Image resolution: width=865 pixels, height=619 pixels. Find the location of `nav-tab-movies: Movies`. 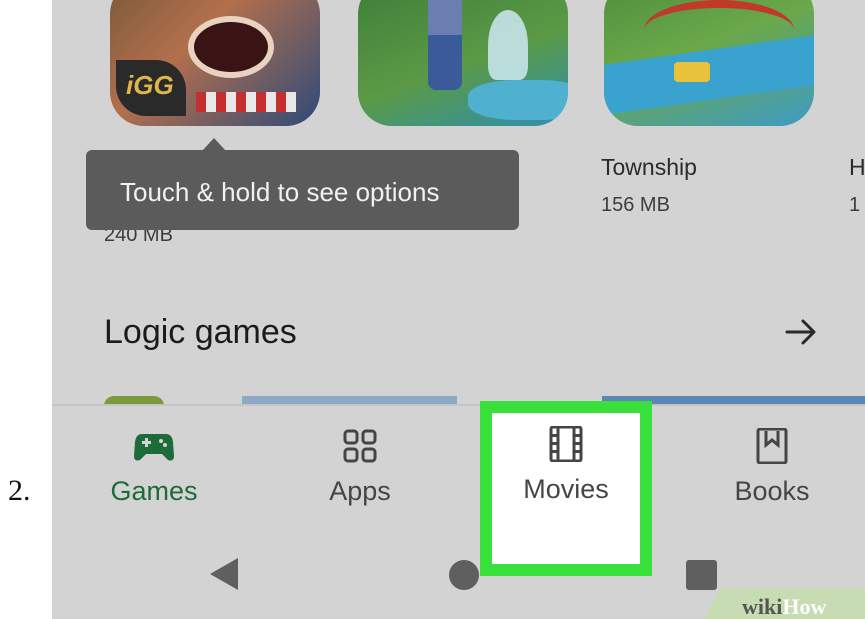

nav-tab-movies: Movies is located at coordinates (566, 465).